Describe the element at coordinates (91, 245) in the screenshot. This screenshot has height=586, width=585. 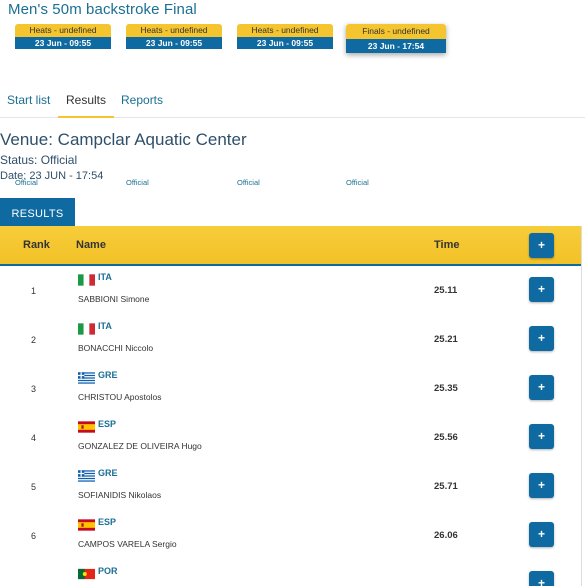
I see `name-header: Name` at that location.